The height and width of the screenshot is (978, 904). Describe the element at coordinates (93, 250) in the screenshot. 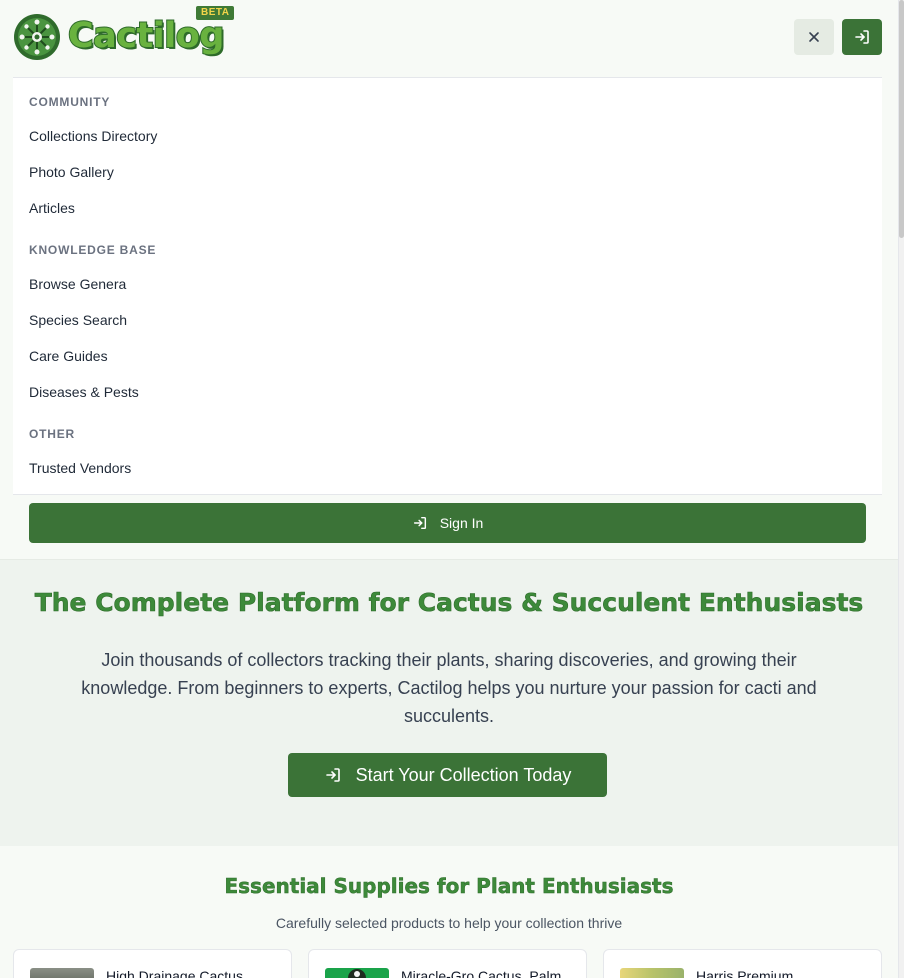

I see `nav-section-knowledge-base: KNOWLEDGE BASE` at that location.